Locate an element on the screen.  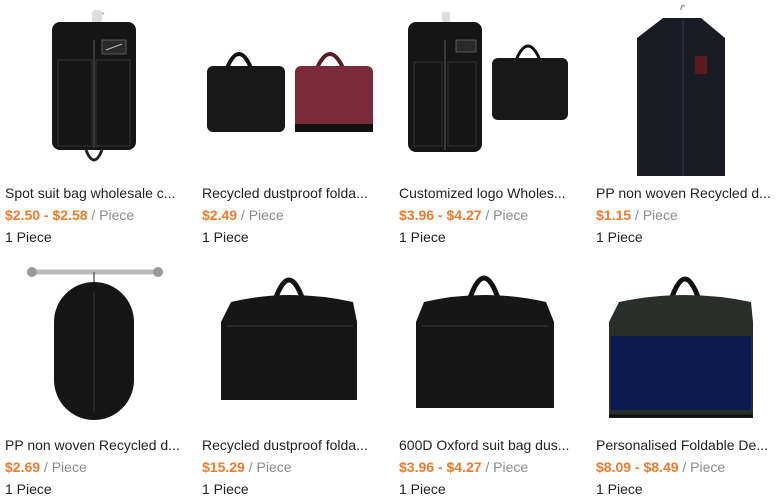
price-value: $2.50 - $2.58 is located at coordinates (46, 215).